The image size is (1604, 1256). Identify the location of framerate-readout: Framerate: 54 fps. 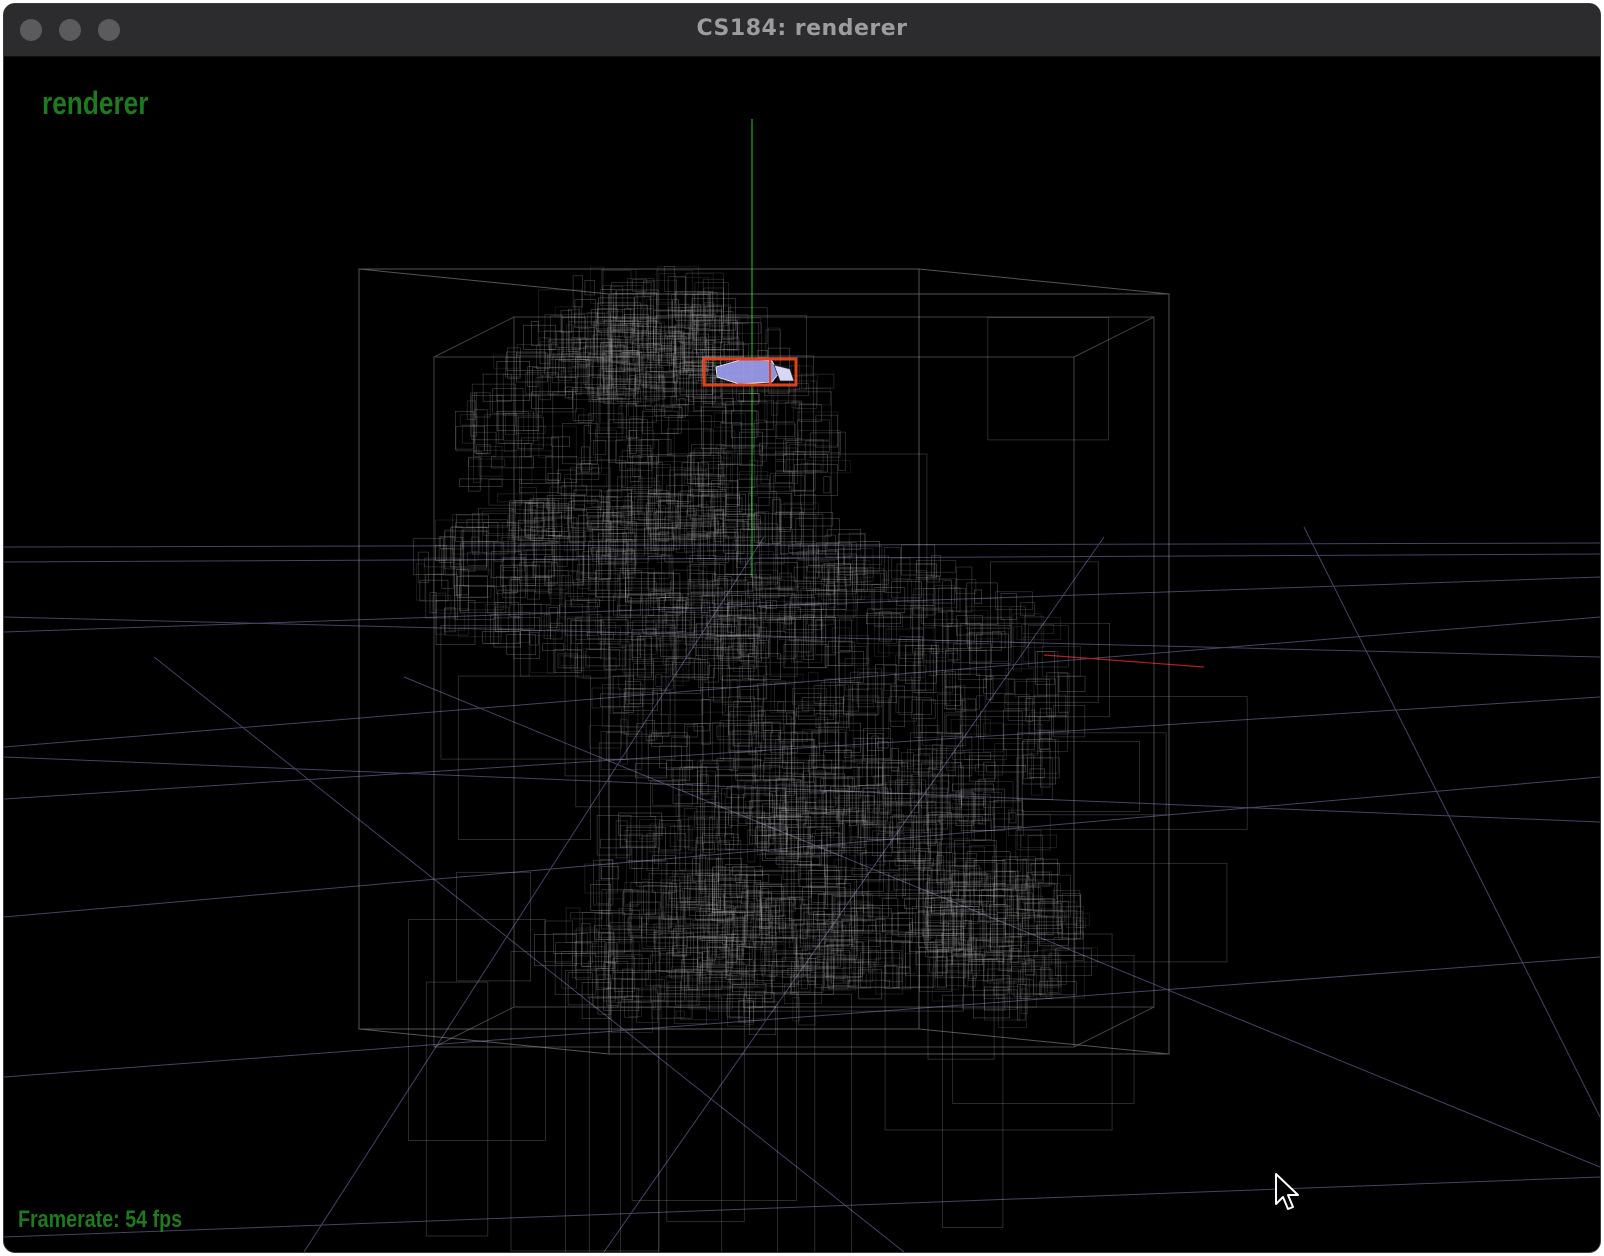
(100, 1219).